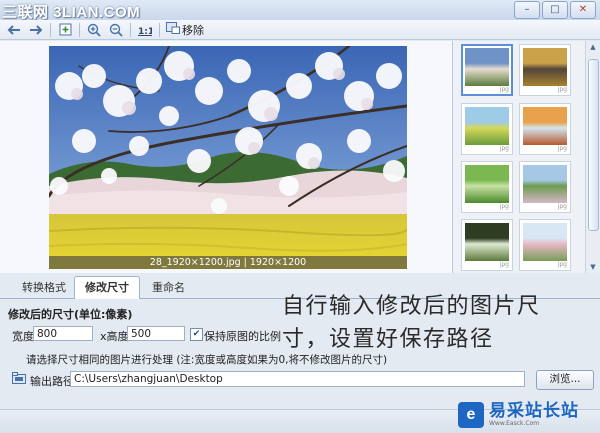  Describe the element at coordinates (44, 288) in the screenshot. I see `tab-convert-format: 转换格式` at that location.